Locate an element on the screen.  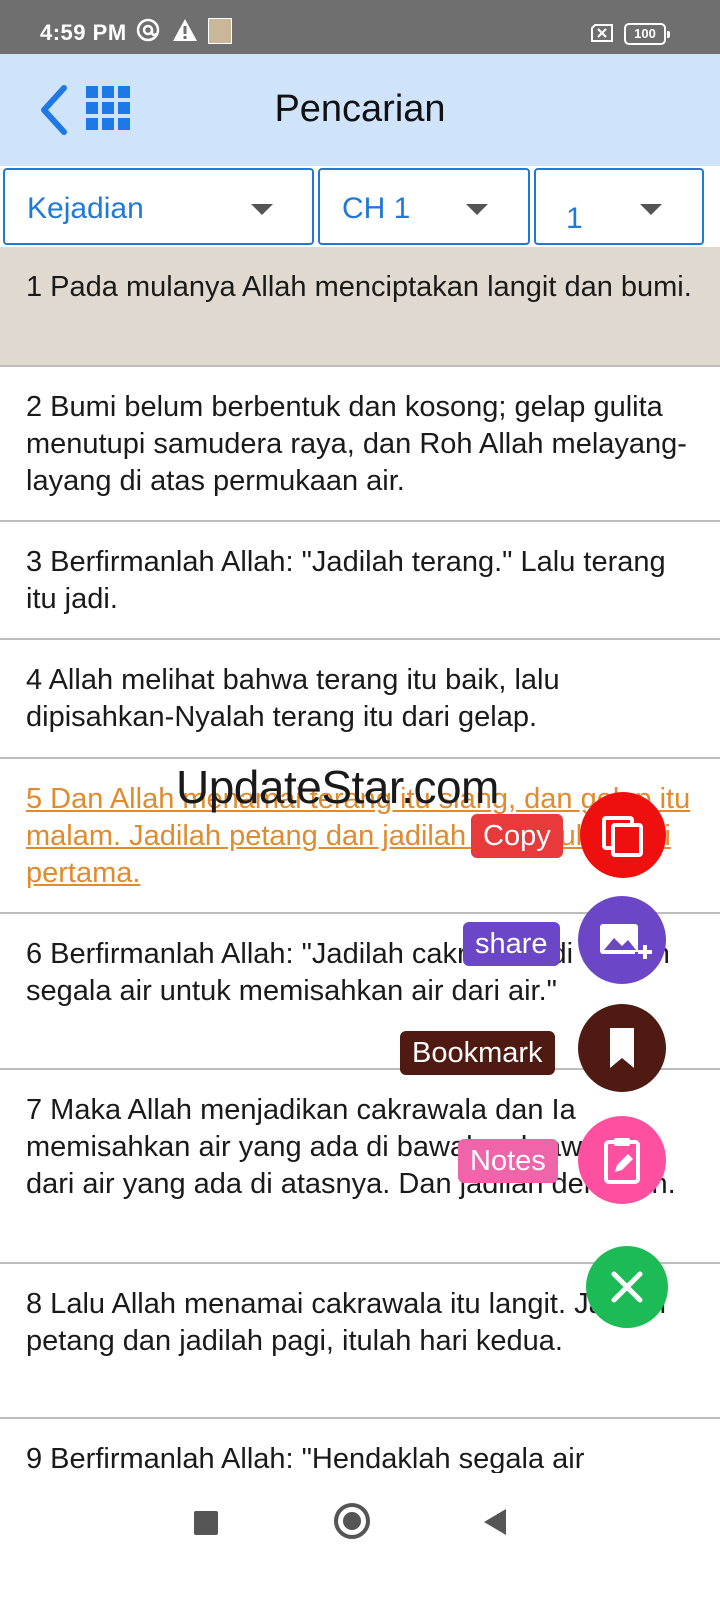
close-menu-button is located at coordinates (627, 1287).